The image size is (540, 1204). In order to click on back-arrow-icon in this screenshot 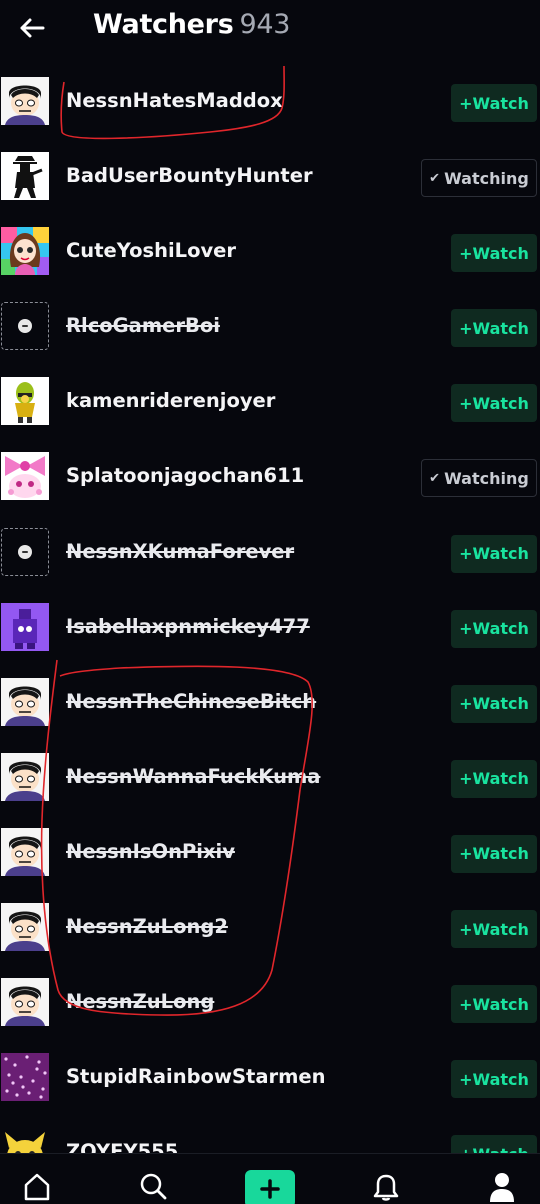, I will do `click(32, 28)`.